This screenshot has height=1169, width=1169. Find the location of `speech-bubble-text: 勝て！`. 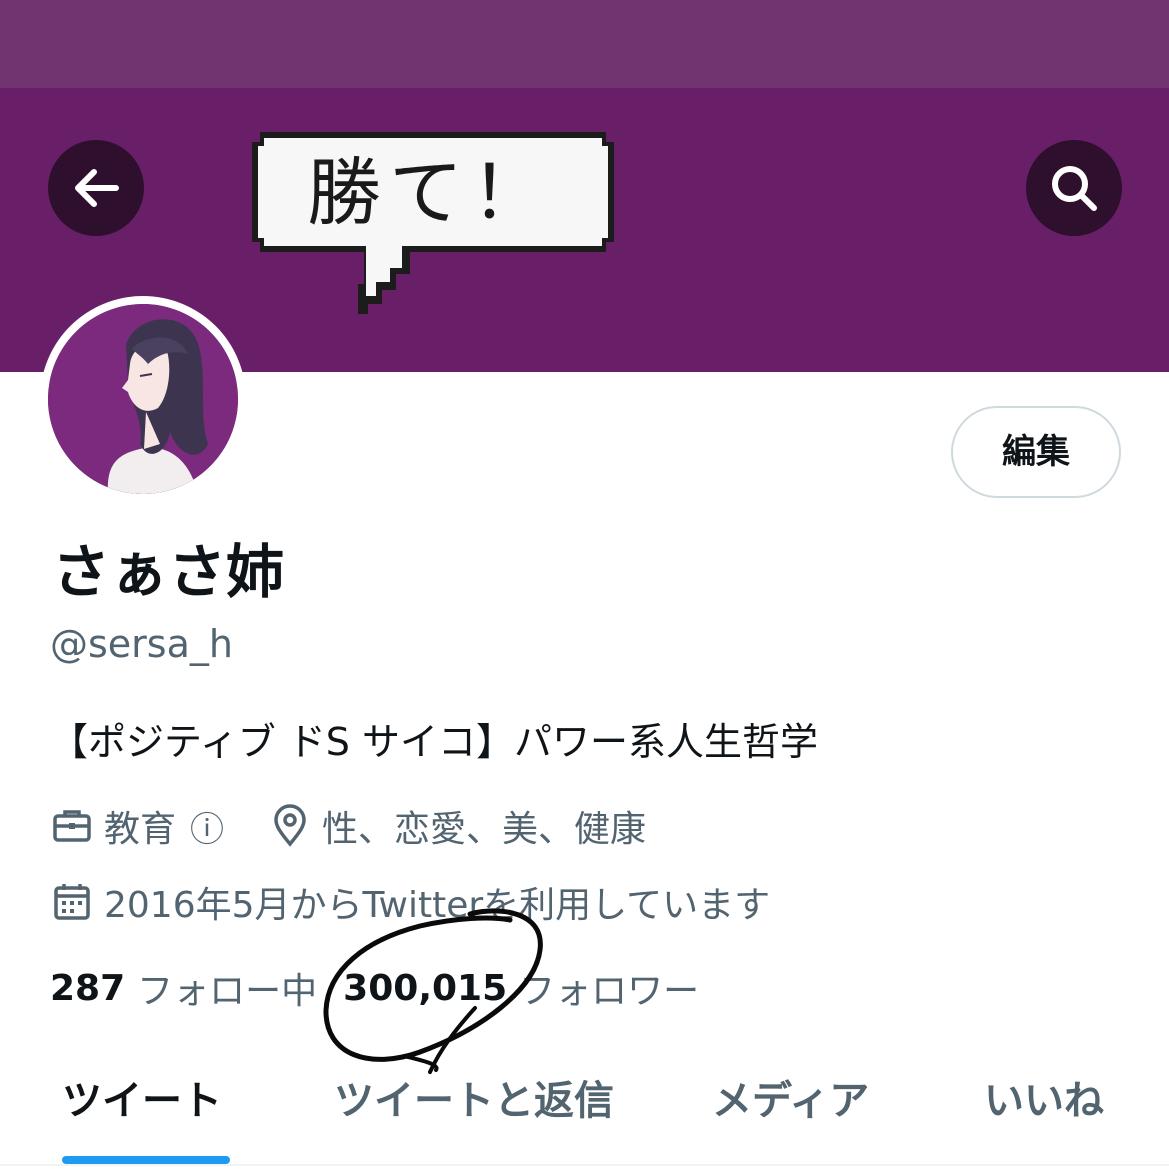

speech-bubble-text: 勝て！ is located at coordinates (430, 193).